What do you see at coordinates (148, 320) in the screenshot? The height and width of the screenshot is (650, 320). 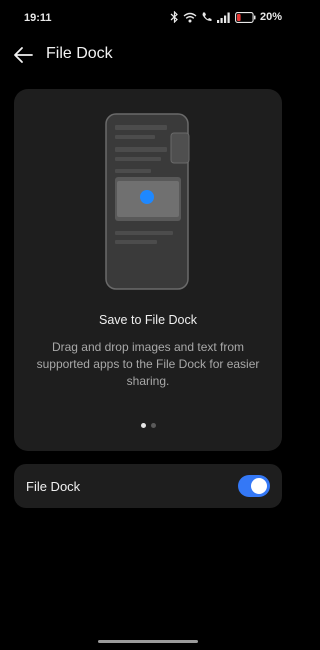 I see `card-title: Save to File Dock` at bounding box center [148, 320].